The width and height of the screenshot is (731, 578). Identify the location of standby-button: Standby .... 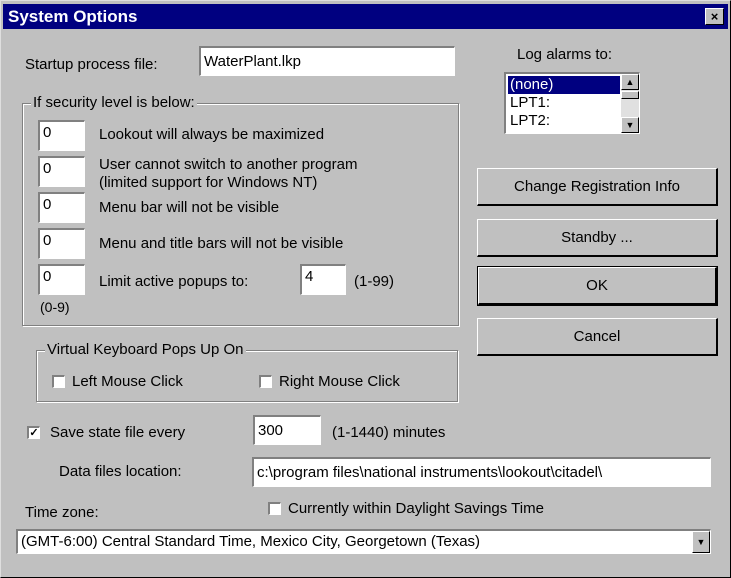
(597, 238).